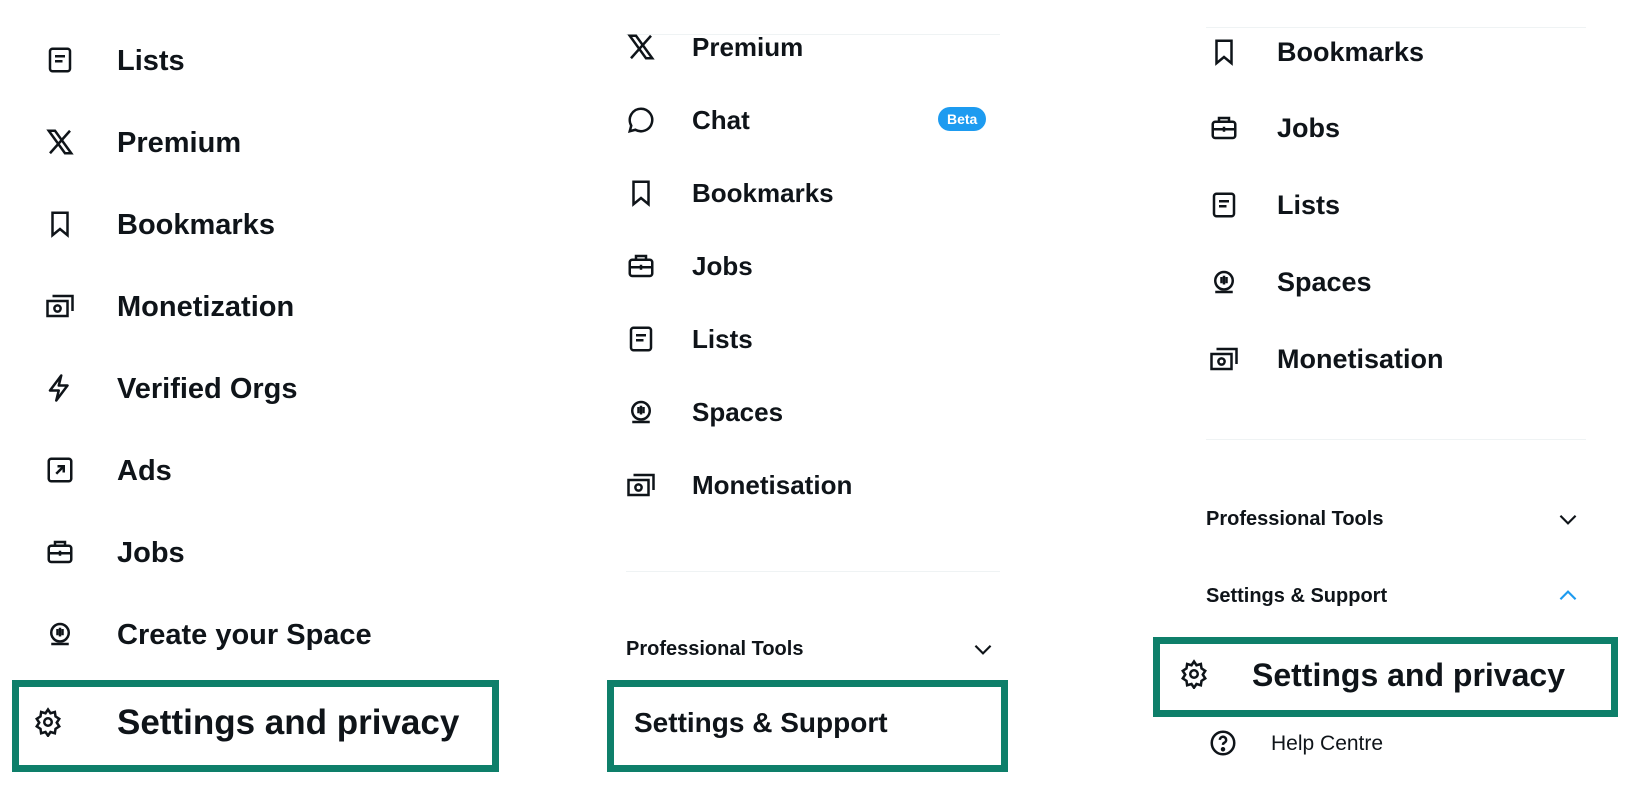 Image resolution: width=1627 pixels, height=798 pixels. I want to click on nav-item-create-space: Create your Space, so click(280, 639).